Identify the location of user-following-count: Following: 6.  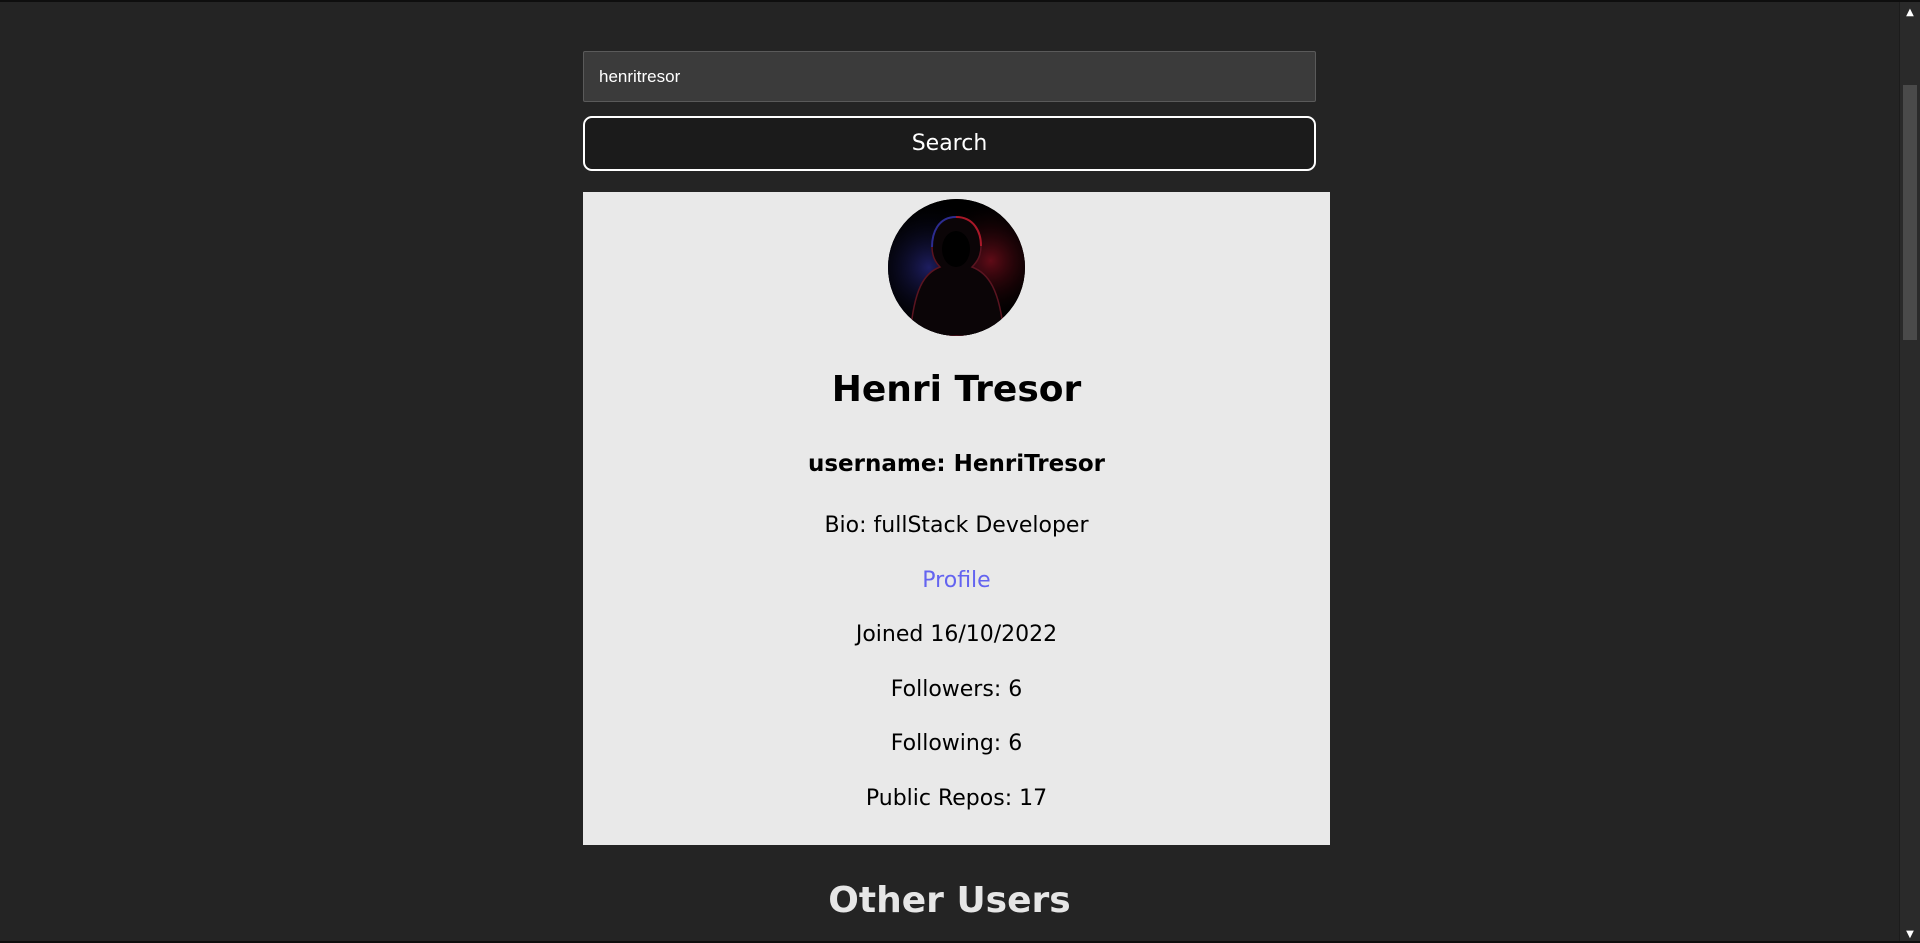
(956, 743).